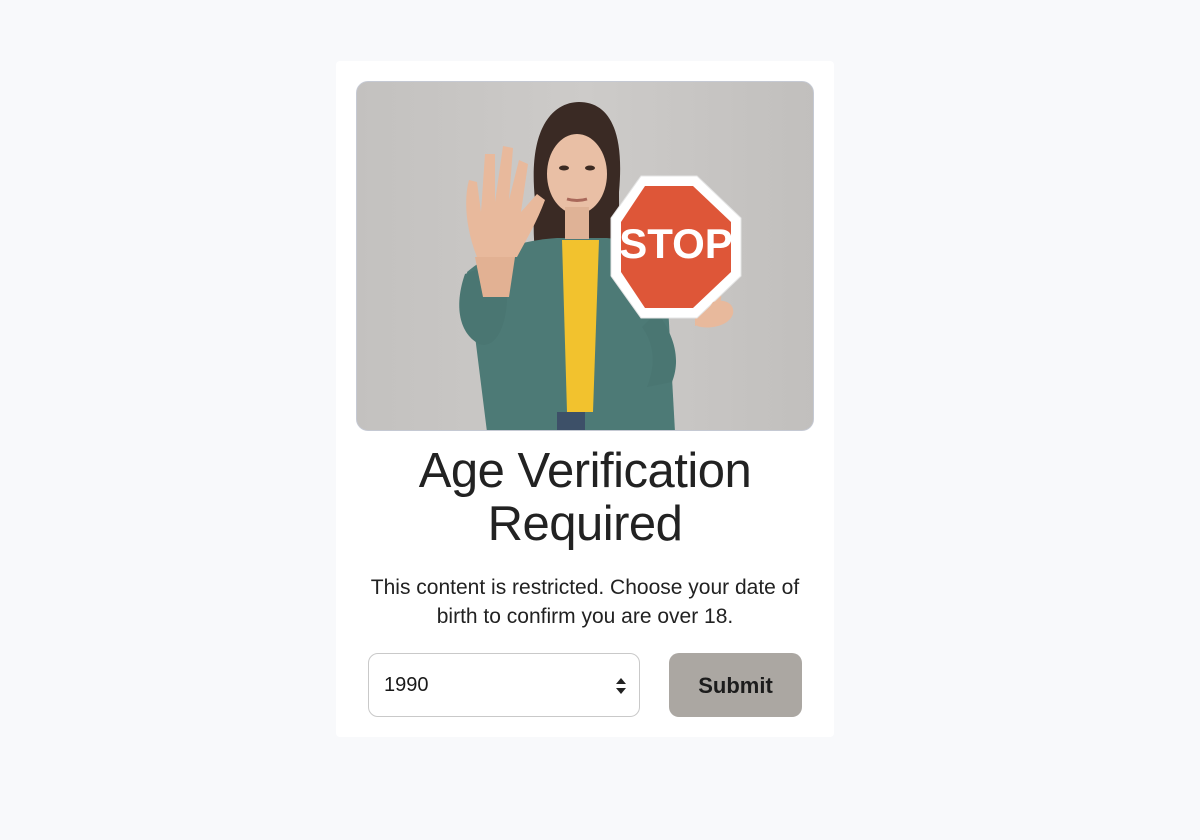 The image size is (1200, 840). I want to click on selected-year-value: 1990, so click(406, 685).